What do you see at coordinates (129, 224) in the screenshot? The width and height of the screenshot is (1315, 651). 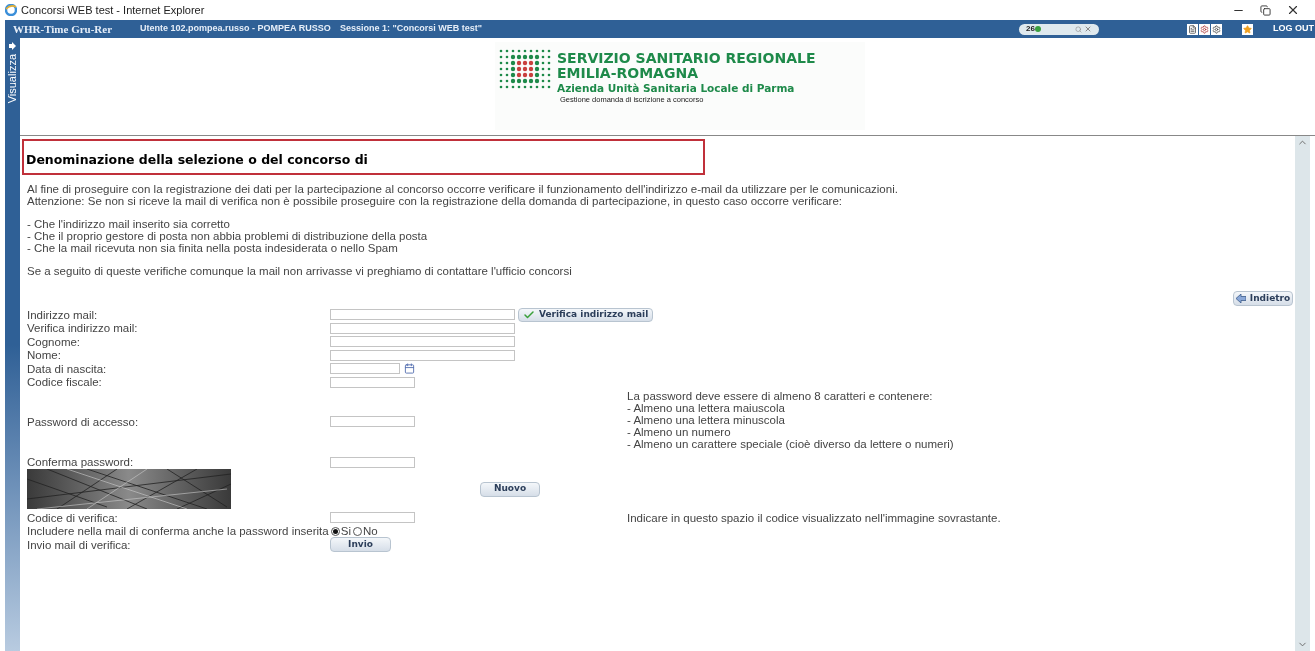 I see `check-item: - Che l'indirizzo mail inserito sia corretto` at bounding box center [129, 224].